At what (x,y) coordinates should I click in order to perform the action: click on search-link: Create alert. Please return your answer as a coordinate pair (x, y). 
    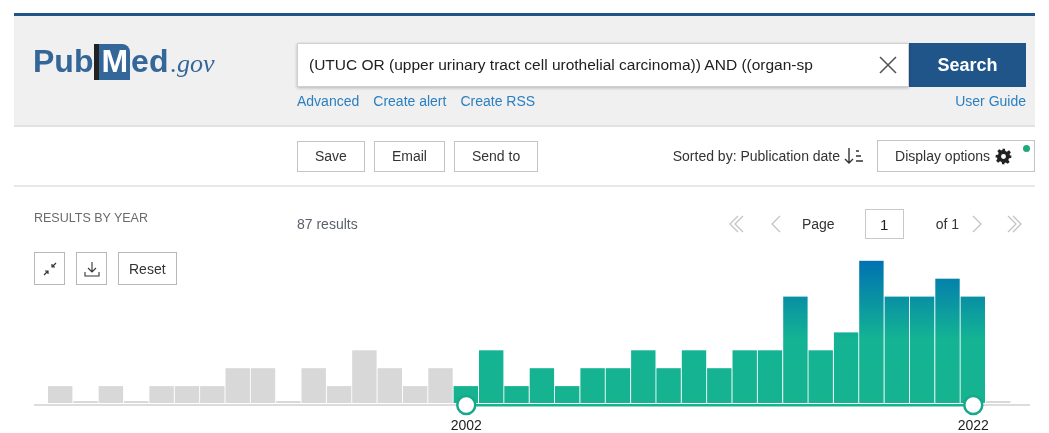
    Looking at the image, I should click on (410, 101).